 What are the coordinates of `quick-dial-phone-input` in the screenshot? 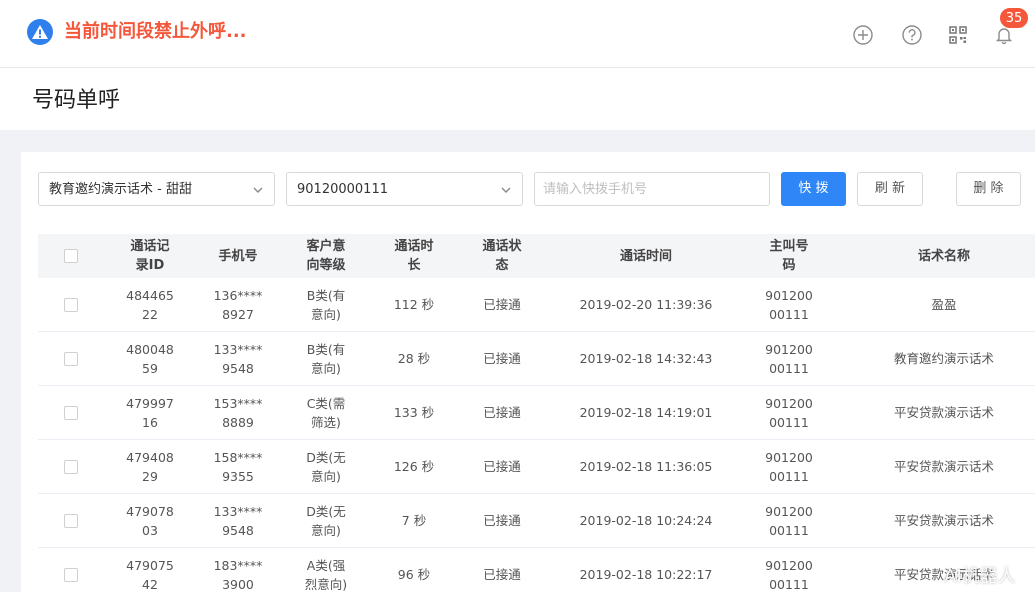 It's located at (652, 189).